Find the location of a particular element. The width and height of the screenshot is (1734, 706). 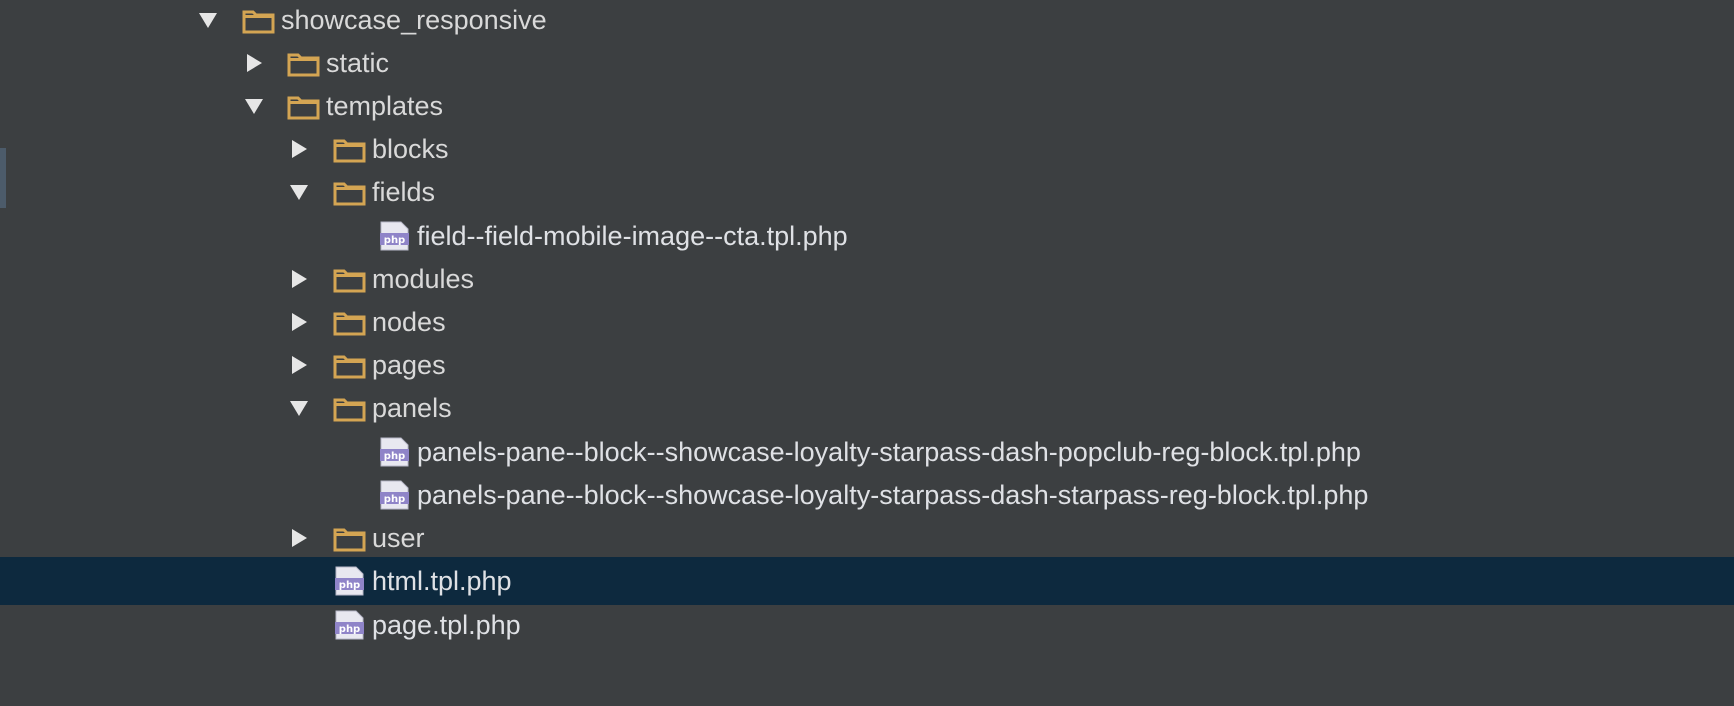

tree-item-label: nodes is located at coordinates (409, 322).